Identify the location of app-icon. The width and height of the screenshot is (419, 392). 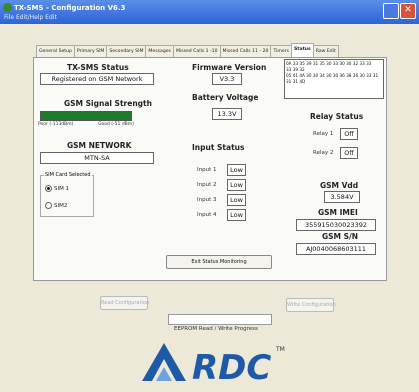
(7, 7).